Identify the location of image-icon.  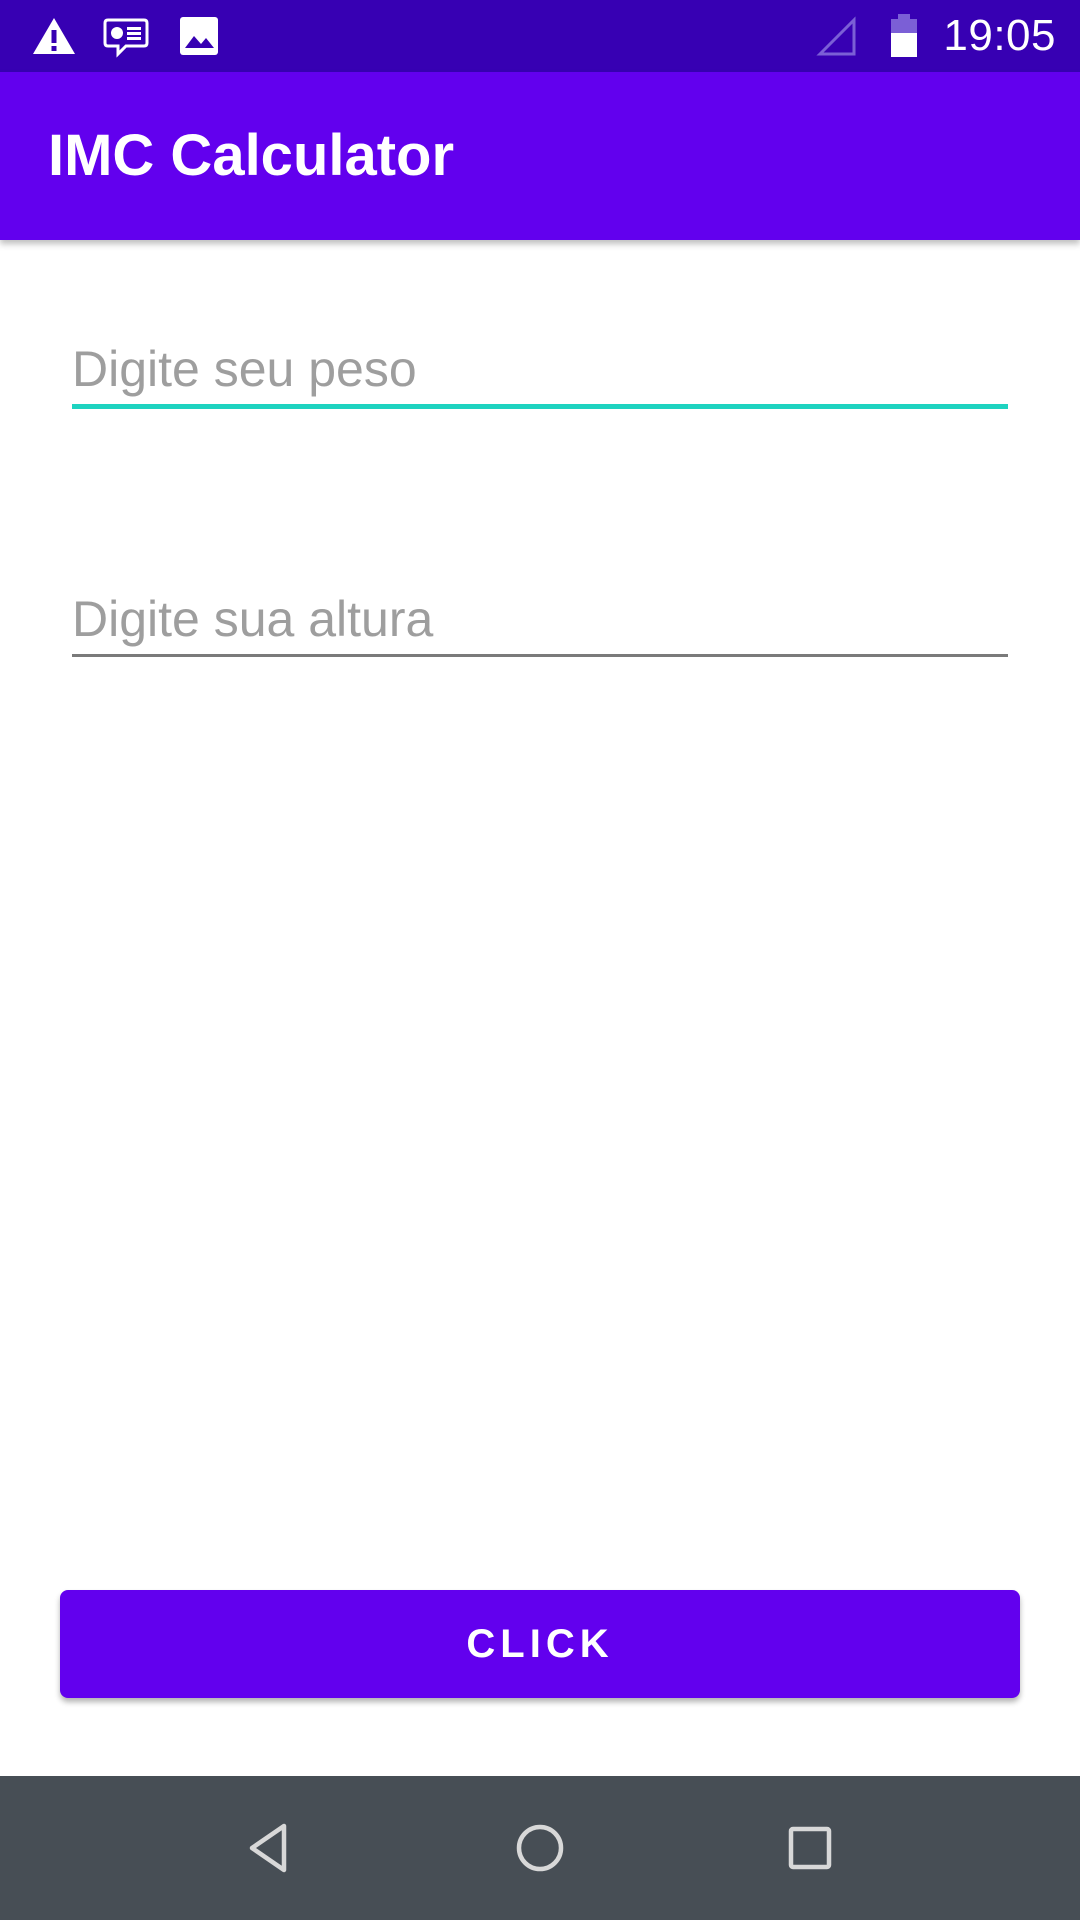
(200, 36).